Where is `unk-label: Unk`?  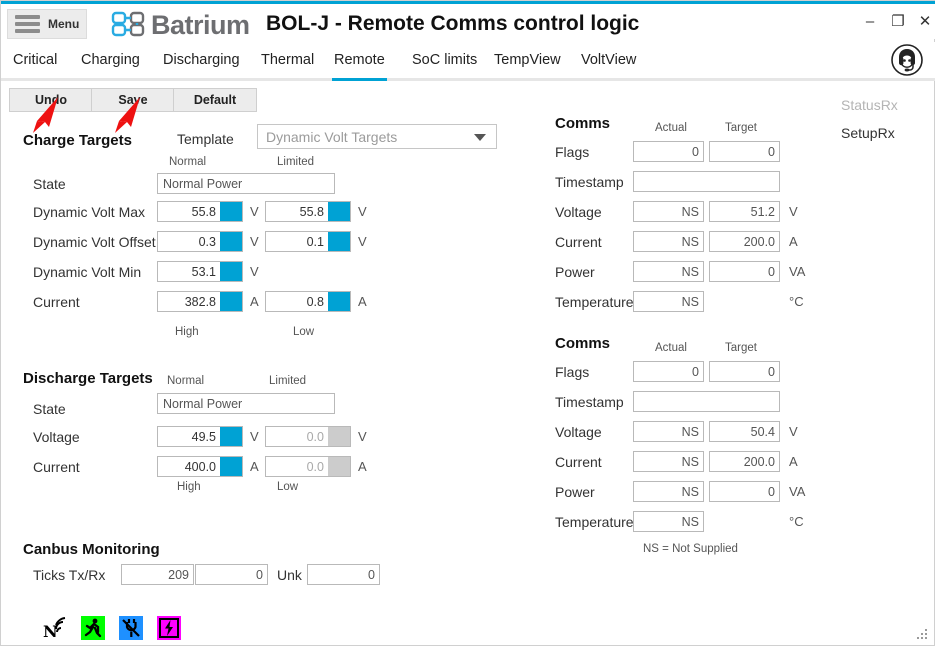
unk-label: Unk is located at coordinates (289, 575).